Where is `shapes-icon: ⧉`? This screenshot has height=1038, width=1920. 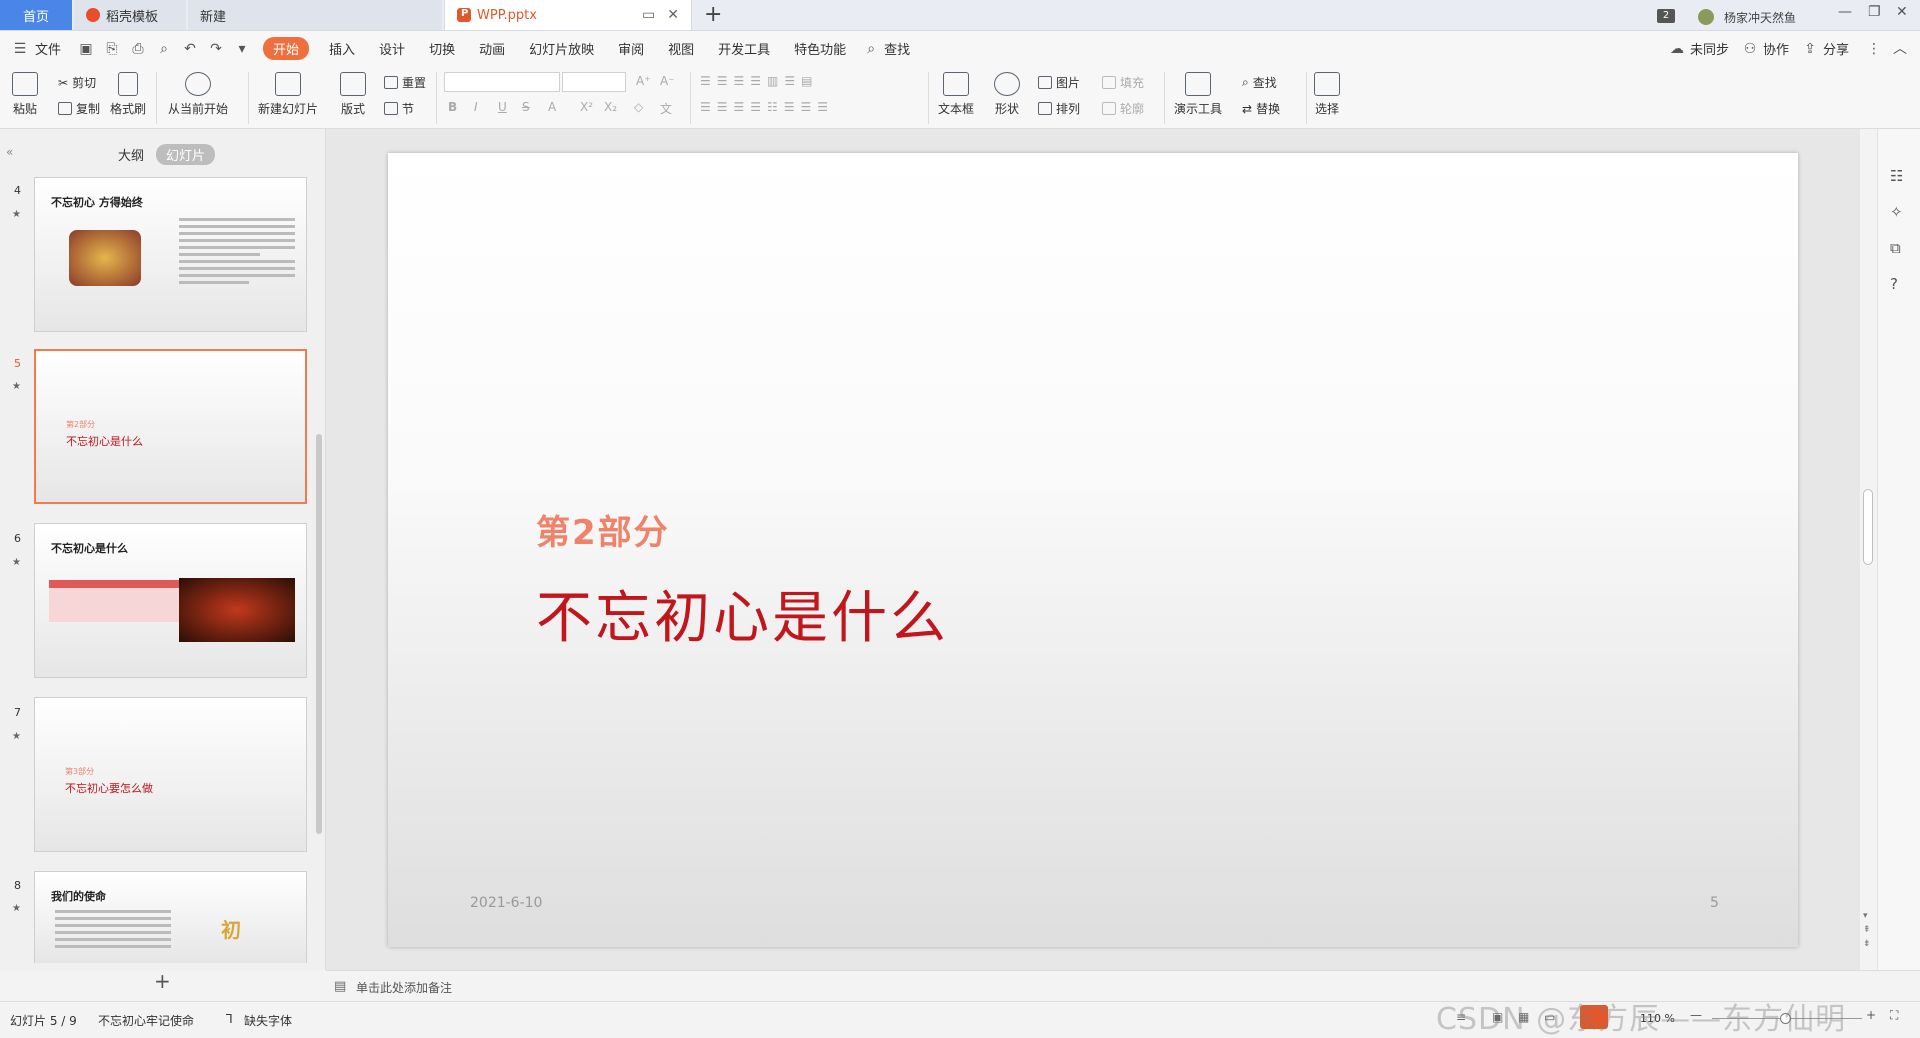 shapes-icon: ⧉ is located at coordinates (1895, 248).